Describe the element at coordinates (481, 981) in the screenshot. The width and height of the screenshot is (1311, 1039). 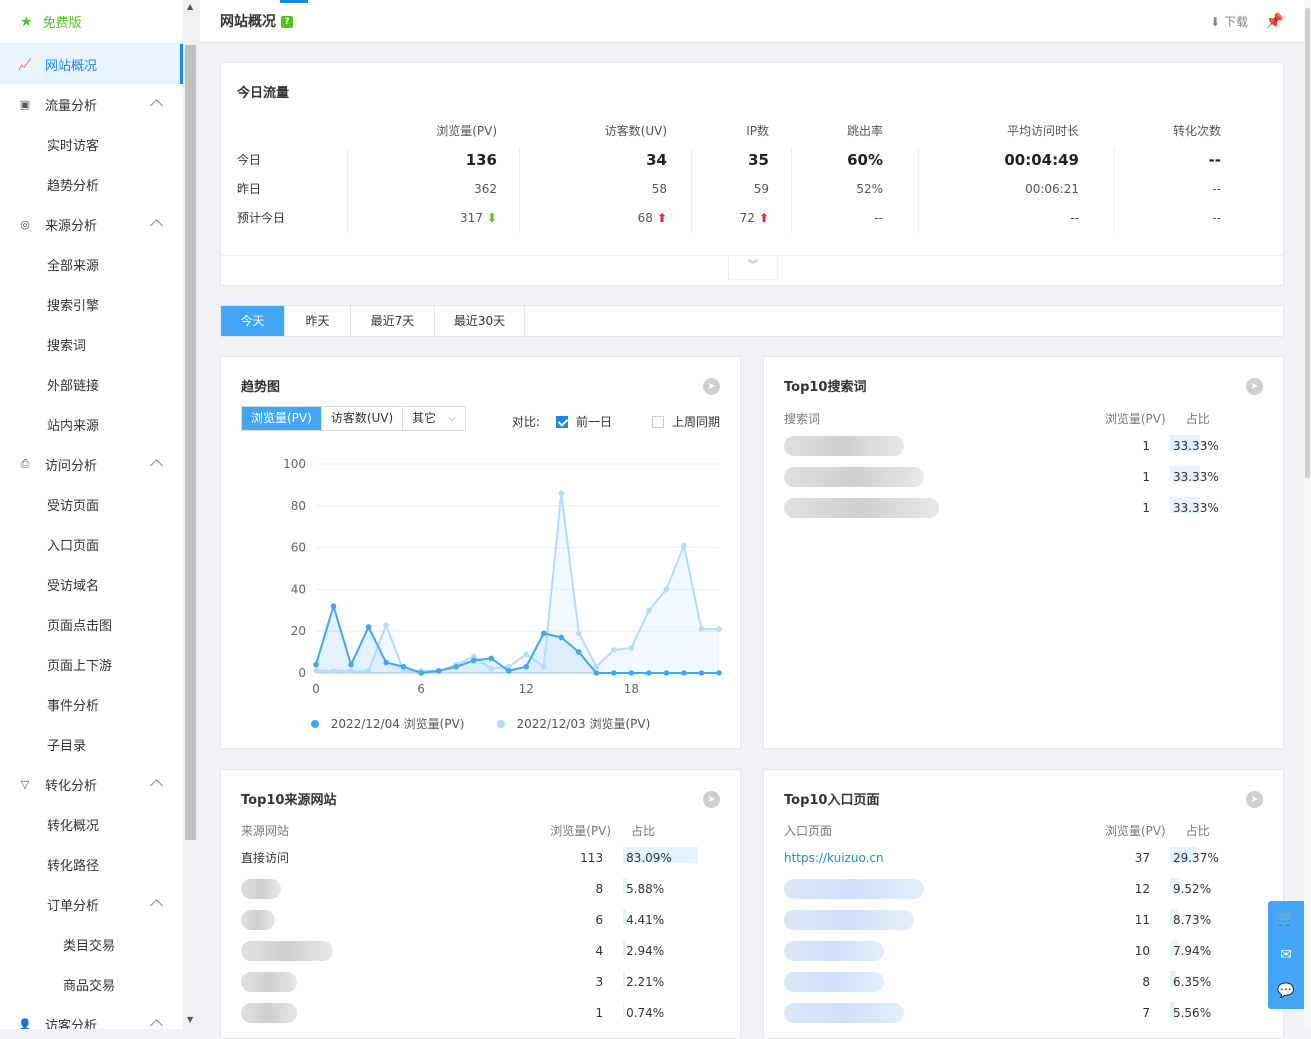
I see `table-row: 3 2.21%` at that location.